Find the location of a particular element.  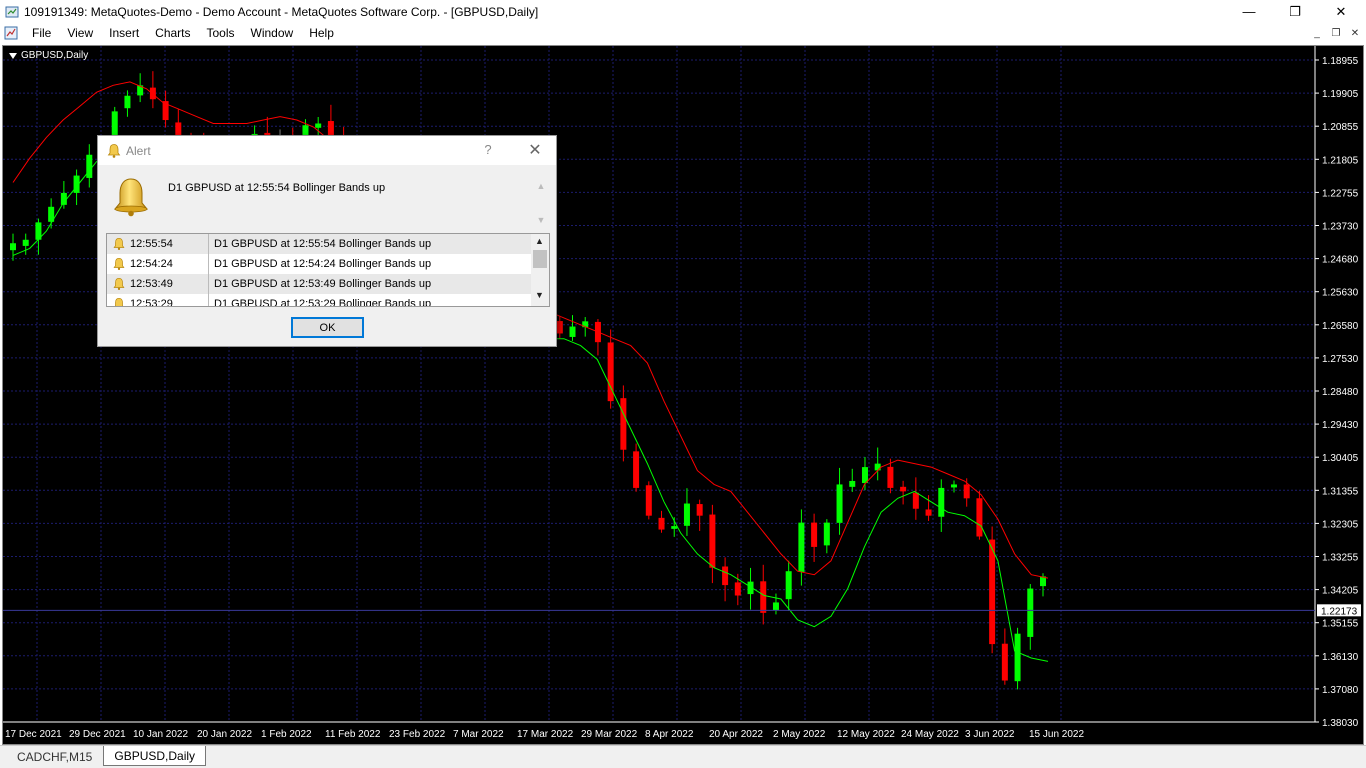

y-tick-label: 1.32305 is located at coordinates (1340, 524).